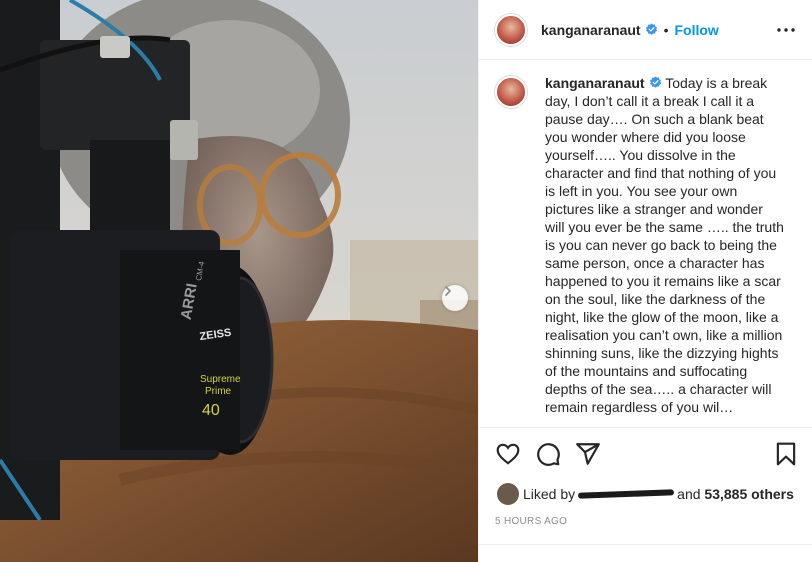 The width and height of the screenshot is (812, 562). What do you see at coordinates (626, 494) in the screenshot?
I see `redacted-username` at bounding box center [626, 494].